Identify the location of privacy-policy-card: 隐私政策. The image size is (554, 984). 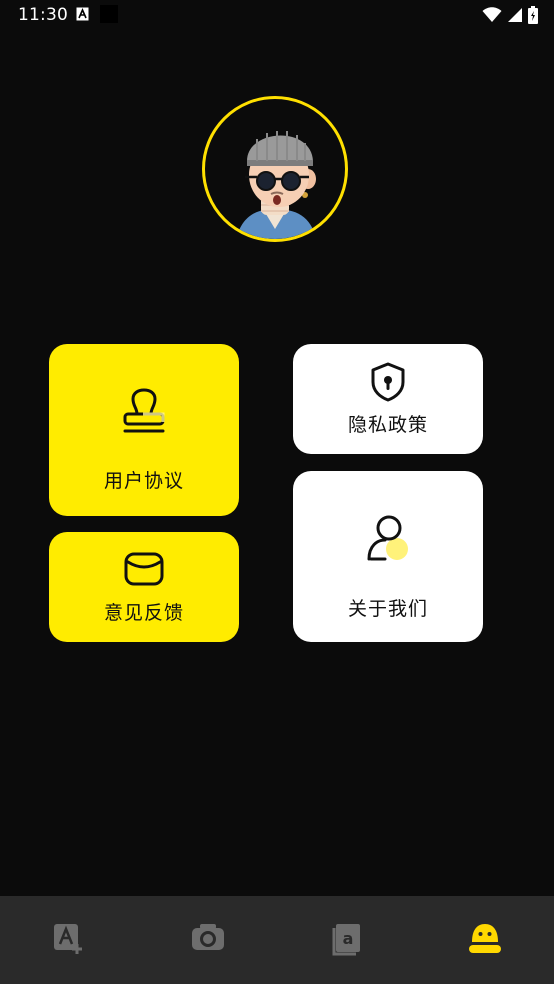
(388, 399).